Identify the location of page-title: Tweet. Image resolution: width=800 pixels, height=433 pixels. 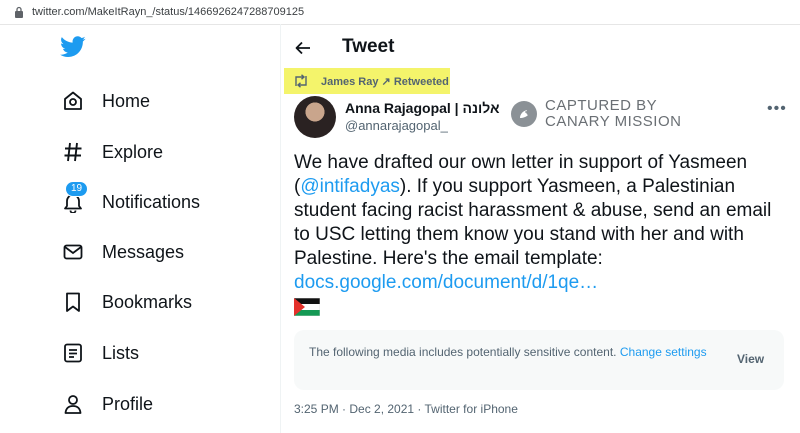
(368, 46).